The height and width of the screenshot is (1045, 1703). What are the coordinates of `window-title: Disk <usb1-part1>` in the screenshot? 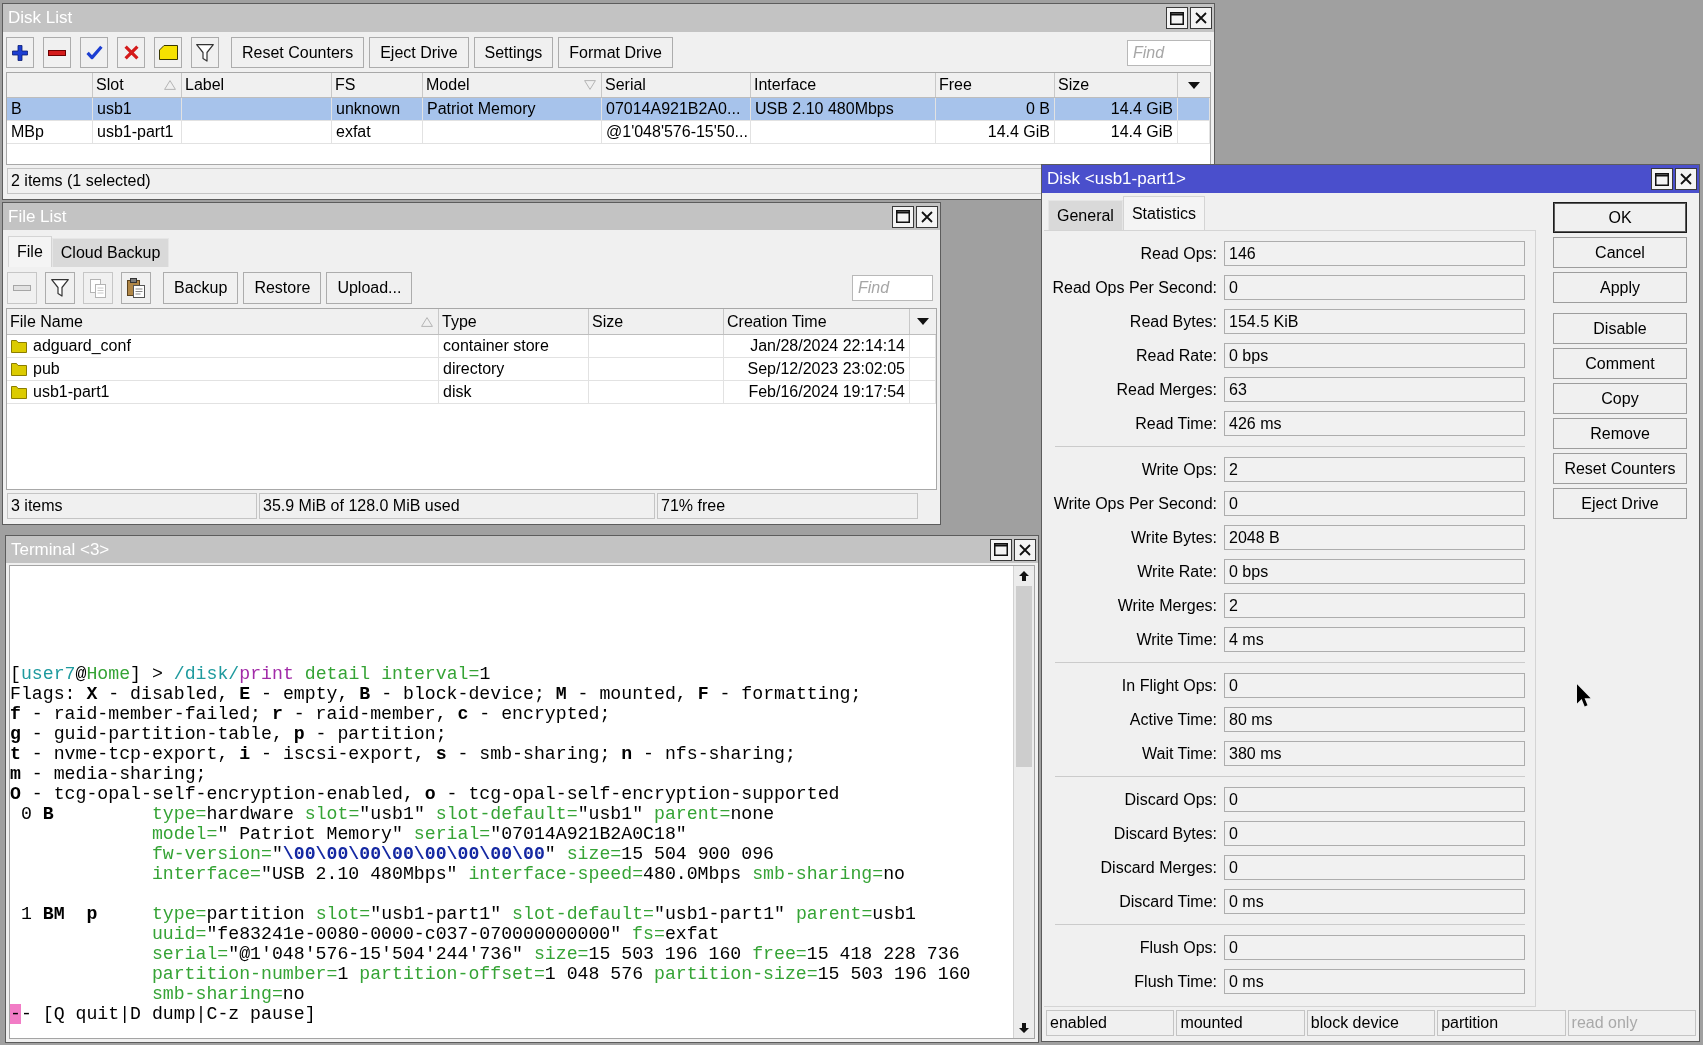 It's located at (1116, 179).